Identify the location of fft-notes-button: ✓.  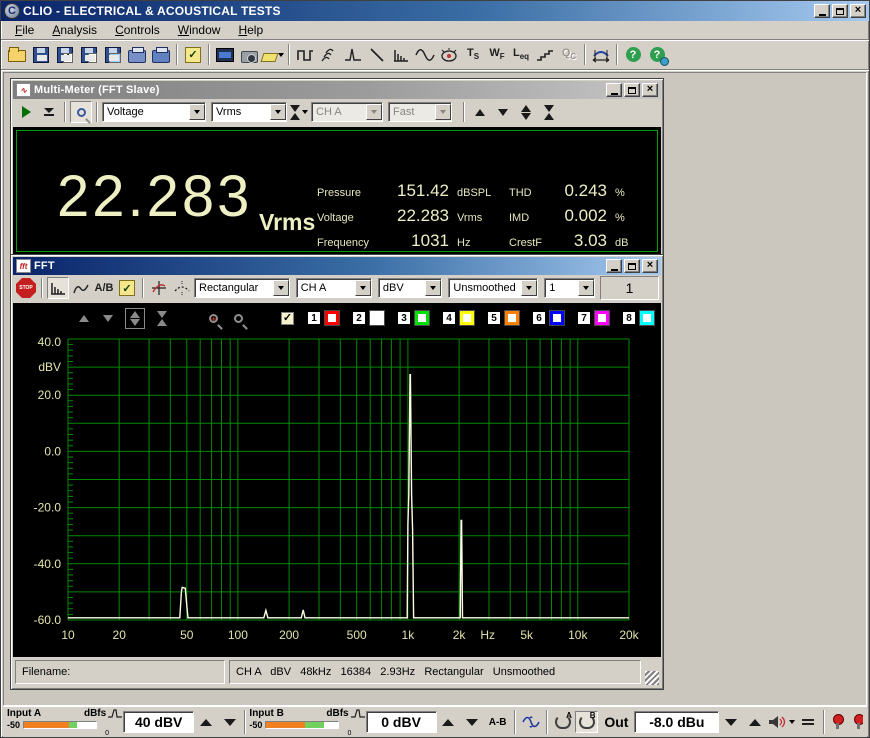
(127, 288).